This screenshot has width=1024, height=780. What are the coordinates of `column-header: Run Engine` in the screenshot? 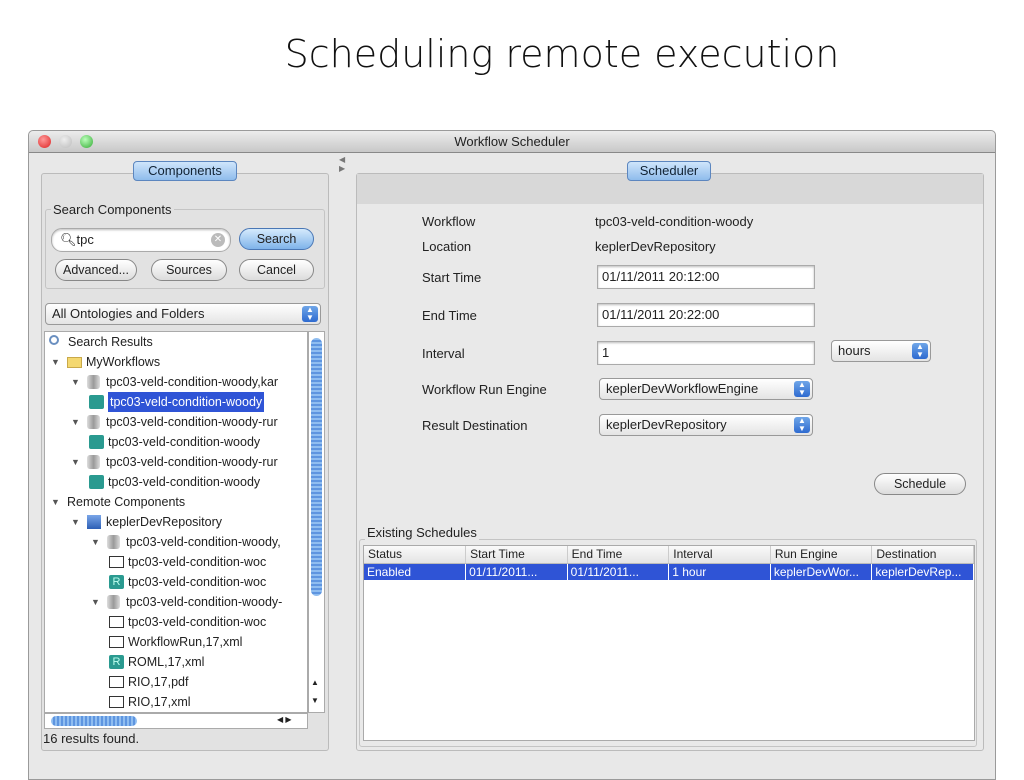 It's located at (821, 555).